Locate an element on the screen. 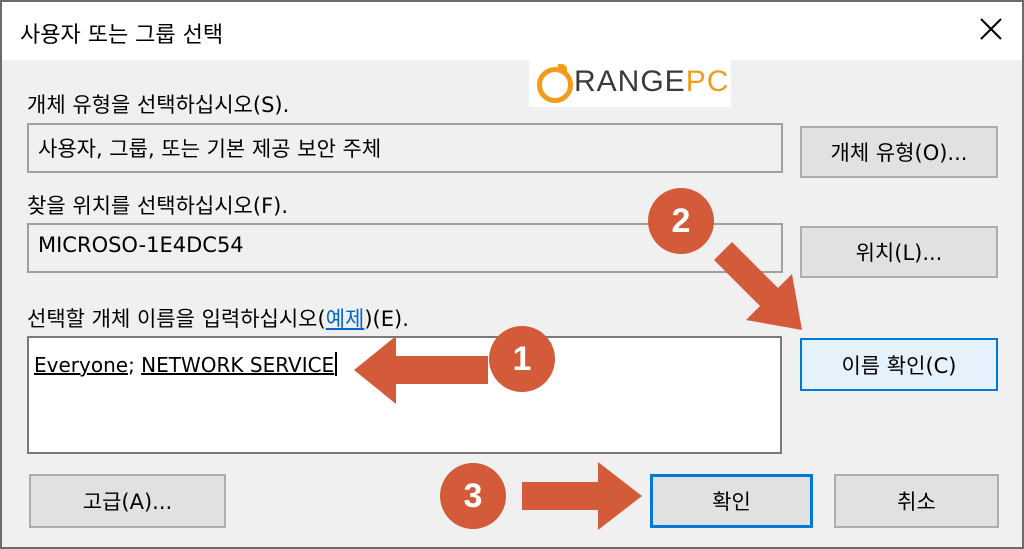  object-names-label: 선택할 개체 이름을 입력하십시오(예제)(E). is located at coordinates (218, 318).